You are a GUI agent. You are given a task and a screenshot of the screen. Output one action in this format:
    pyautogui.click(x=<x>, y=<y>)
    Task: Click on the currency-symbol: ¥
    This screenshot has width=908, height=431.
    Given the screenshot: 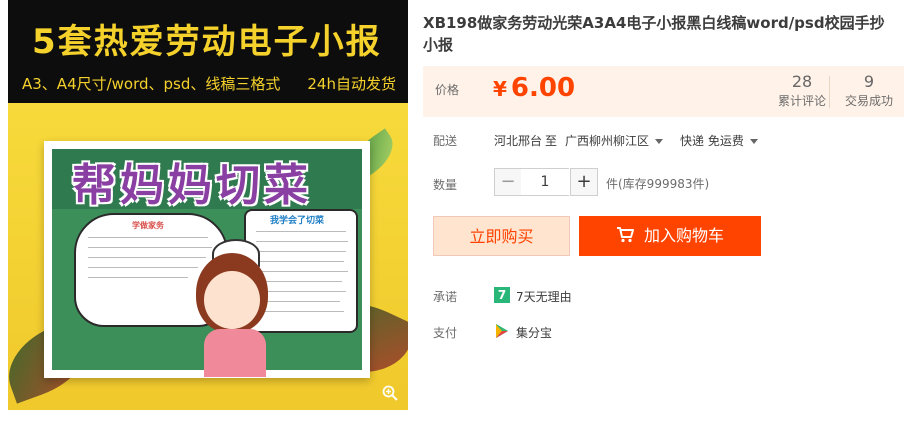 What is the action you would take?
    pyautogui.click(x=500, y=89)
    